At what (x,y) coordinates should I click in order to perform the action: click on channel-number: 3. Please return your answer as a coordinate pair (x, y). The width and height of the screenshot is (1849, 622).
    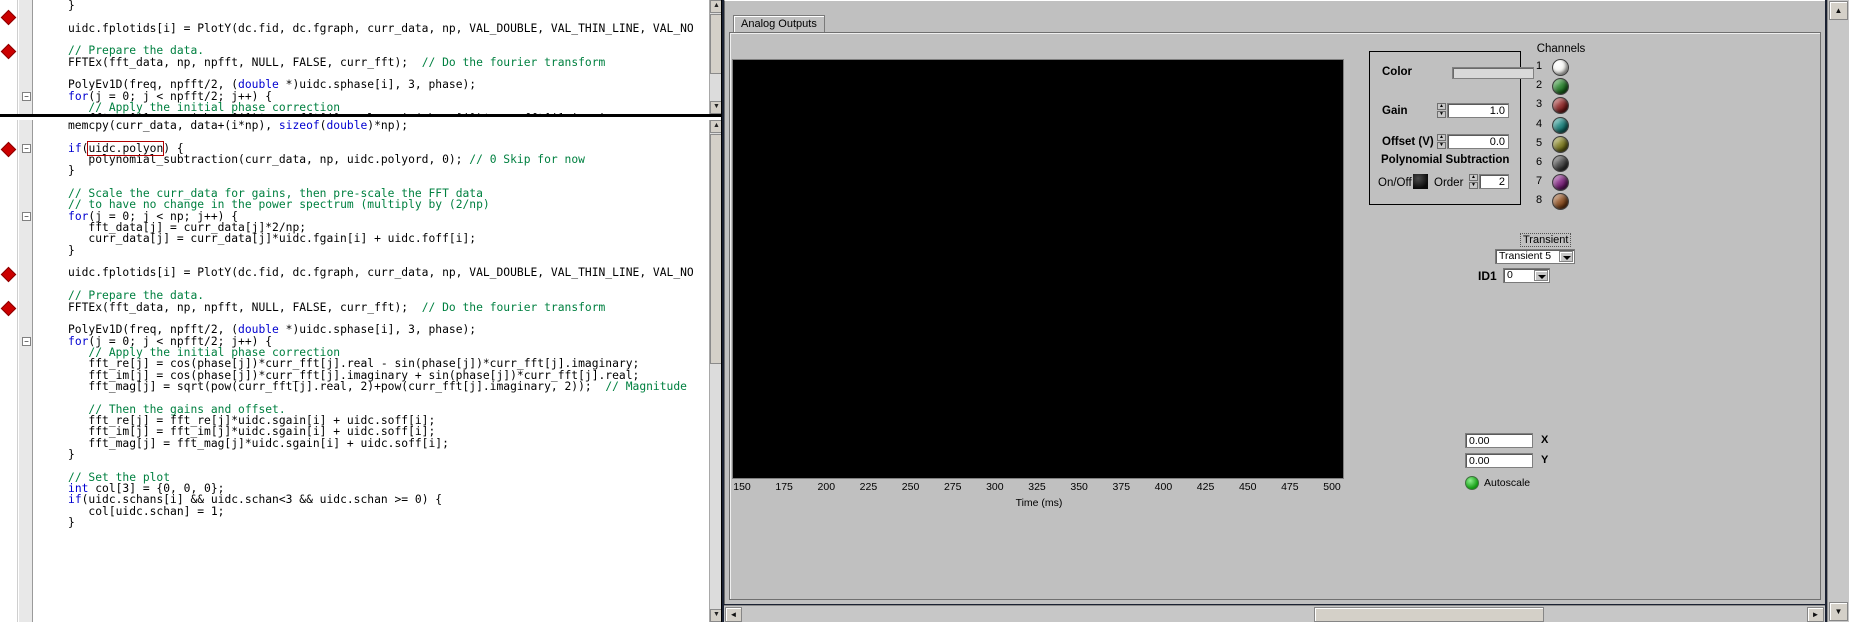
    Looking at the image, I should click on (1539, 104).